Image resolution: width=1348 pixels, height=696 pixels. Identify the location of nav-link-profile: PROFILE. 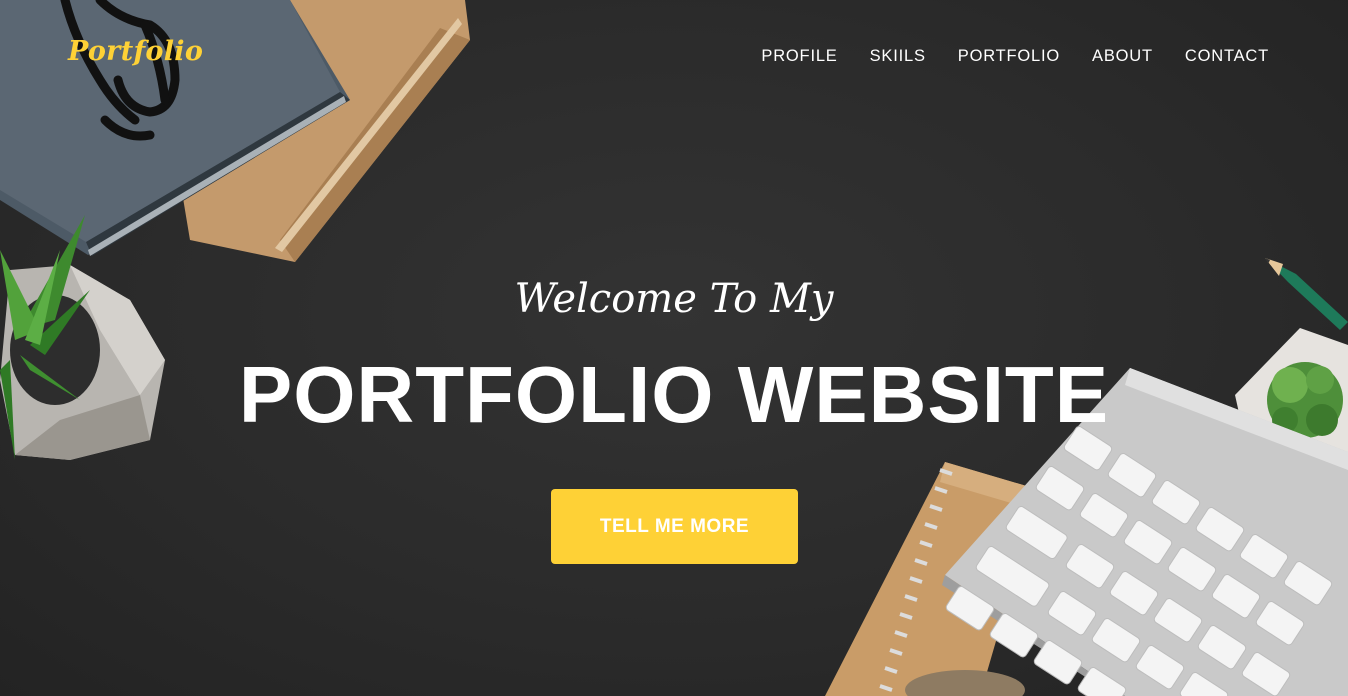
(799, 56).